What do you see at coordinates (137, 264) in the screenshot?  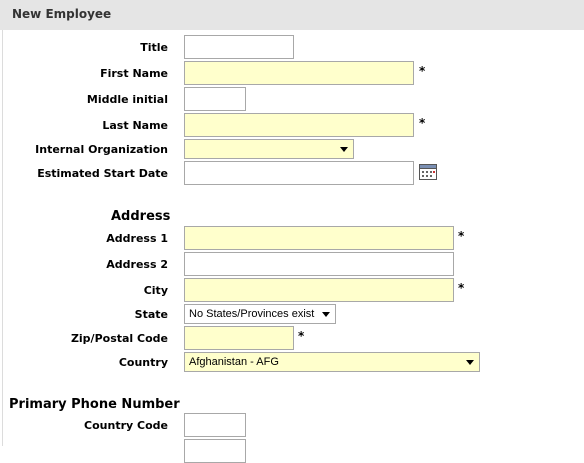 I see `address2-label: Address 2` at bounding box center [137, 264].